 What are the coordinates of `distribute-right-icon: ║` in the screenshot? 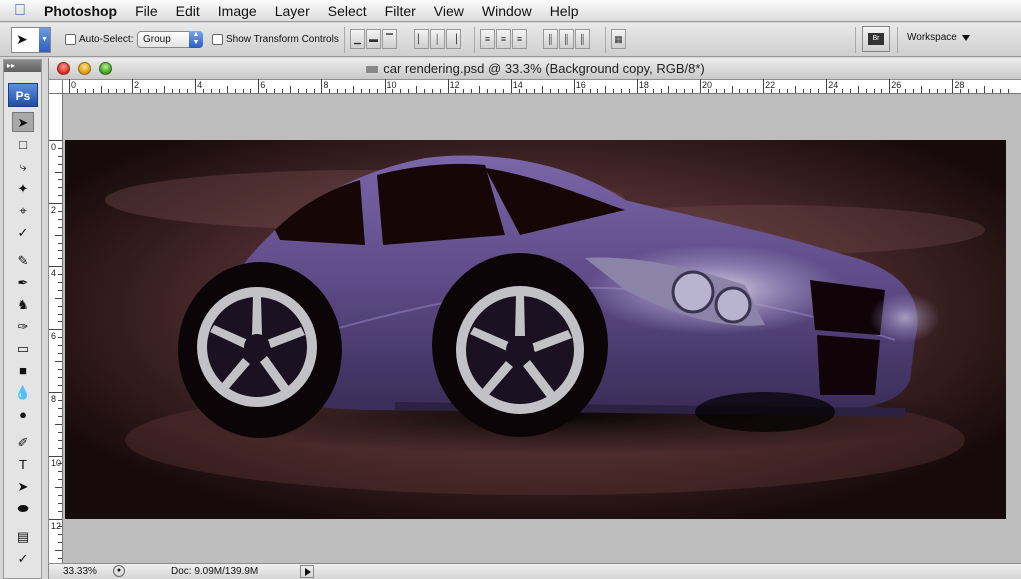 It's located at (582, 39).